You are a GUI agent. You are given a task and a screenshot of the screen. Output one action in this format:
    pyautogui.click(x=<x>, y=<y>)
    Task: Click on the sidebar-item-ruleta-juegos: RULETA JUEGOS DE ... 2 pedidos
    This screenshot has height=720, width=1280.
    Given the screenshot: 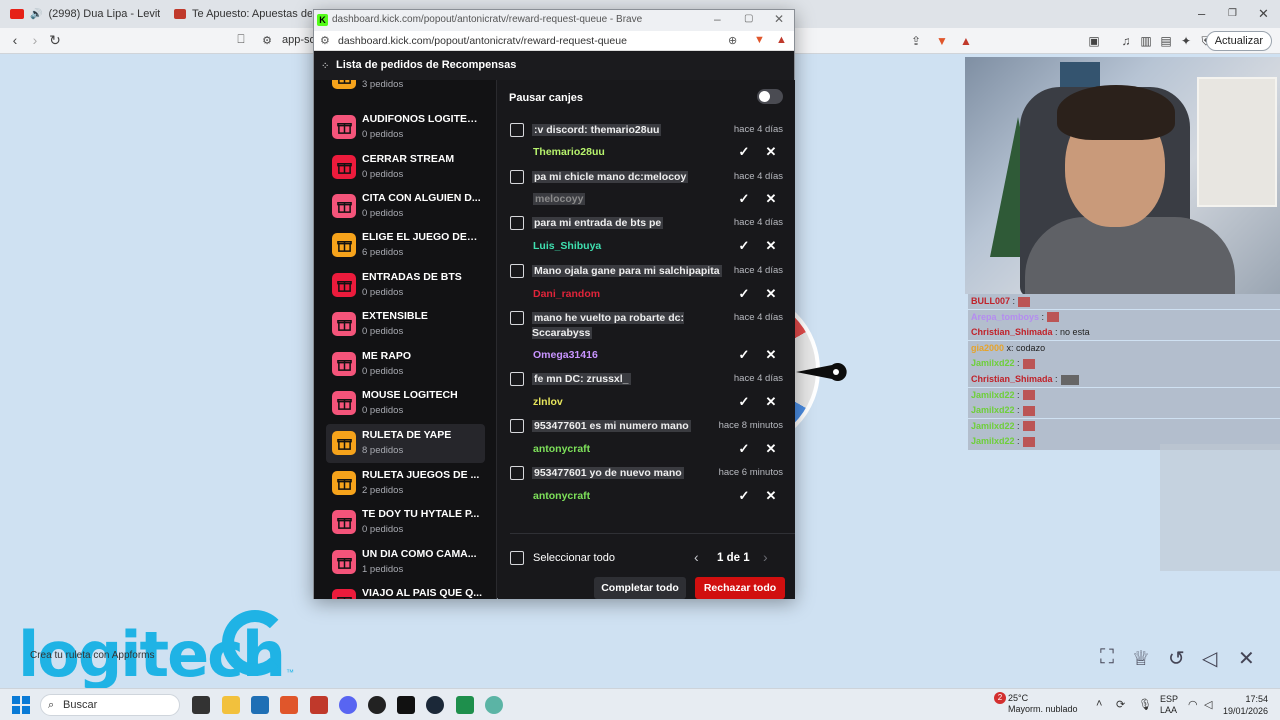 What is the action you would take?
    pyautogui.click(x=405, y=483)
    